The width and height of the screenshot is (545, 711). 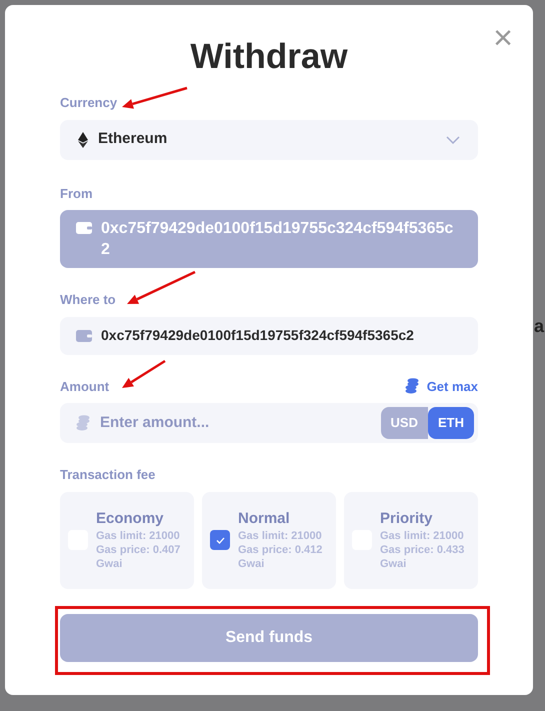 I want to click on field-label: Currency, so click(x=89, y=103).